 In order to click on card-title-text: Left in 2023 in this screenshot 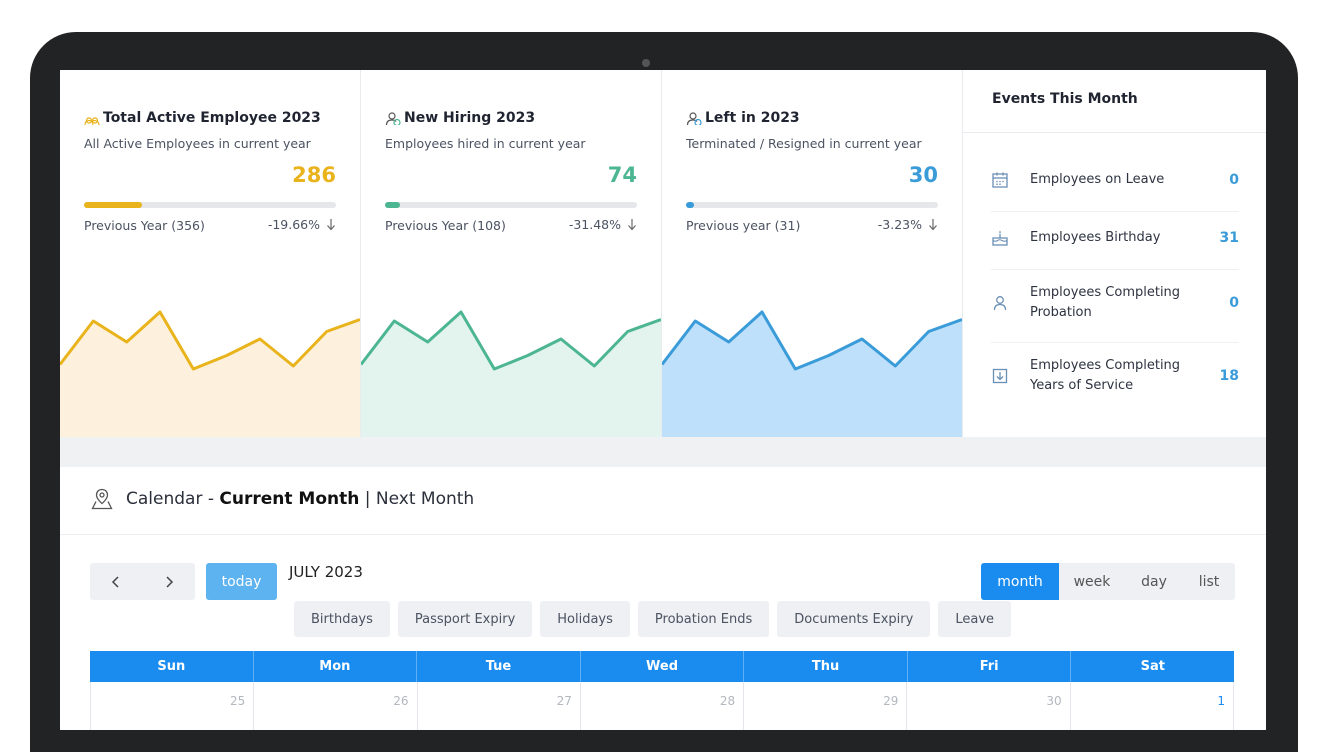, I will do `click(752, 118)`.